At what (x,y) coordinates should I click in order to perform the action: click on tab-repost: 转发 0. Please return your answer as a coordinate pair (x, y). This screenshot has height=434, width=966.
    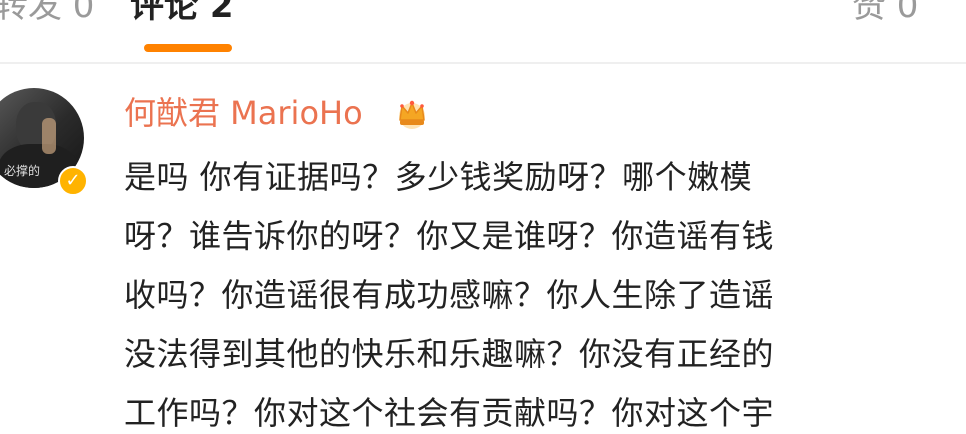
    Looking at the image, I should click on (47, 13).